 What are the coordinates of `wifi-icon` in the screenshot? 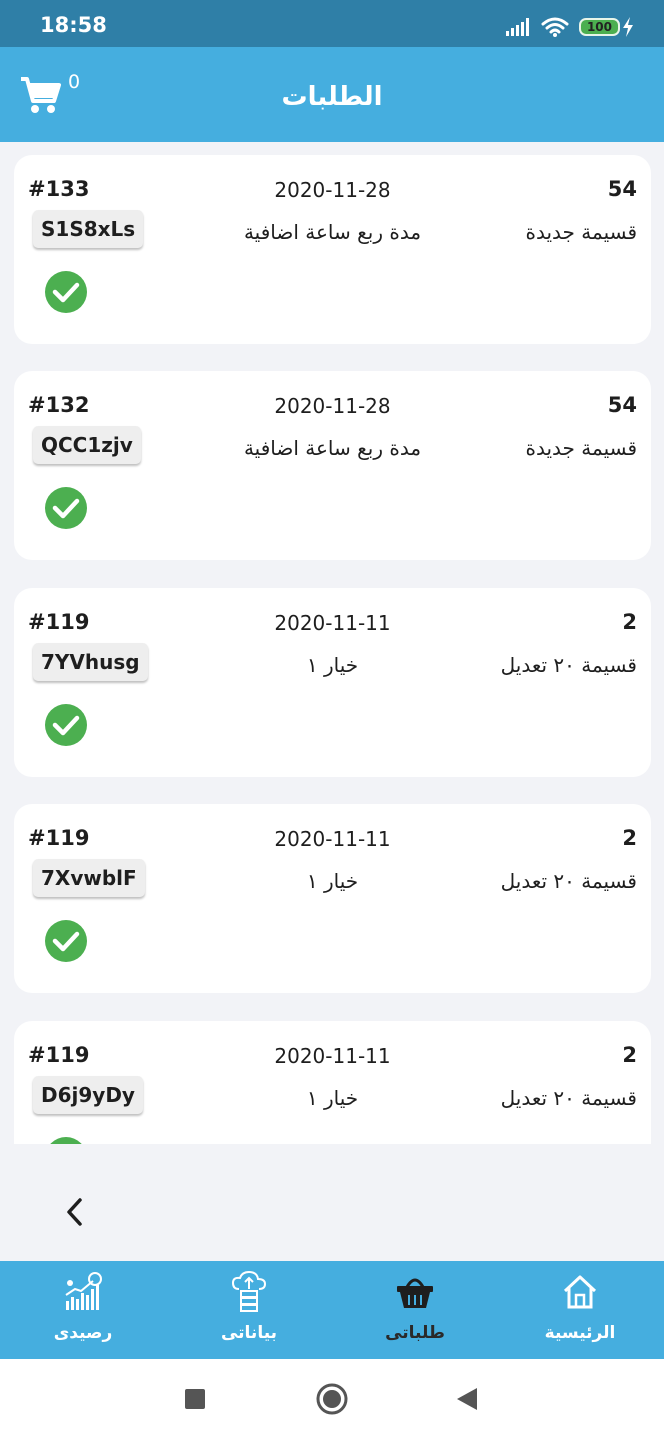 It's located at (555, 27).